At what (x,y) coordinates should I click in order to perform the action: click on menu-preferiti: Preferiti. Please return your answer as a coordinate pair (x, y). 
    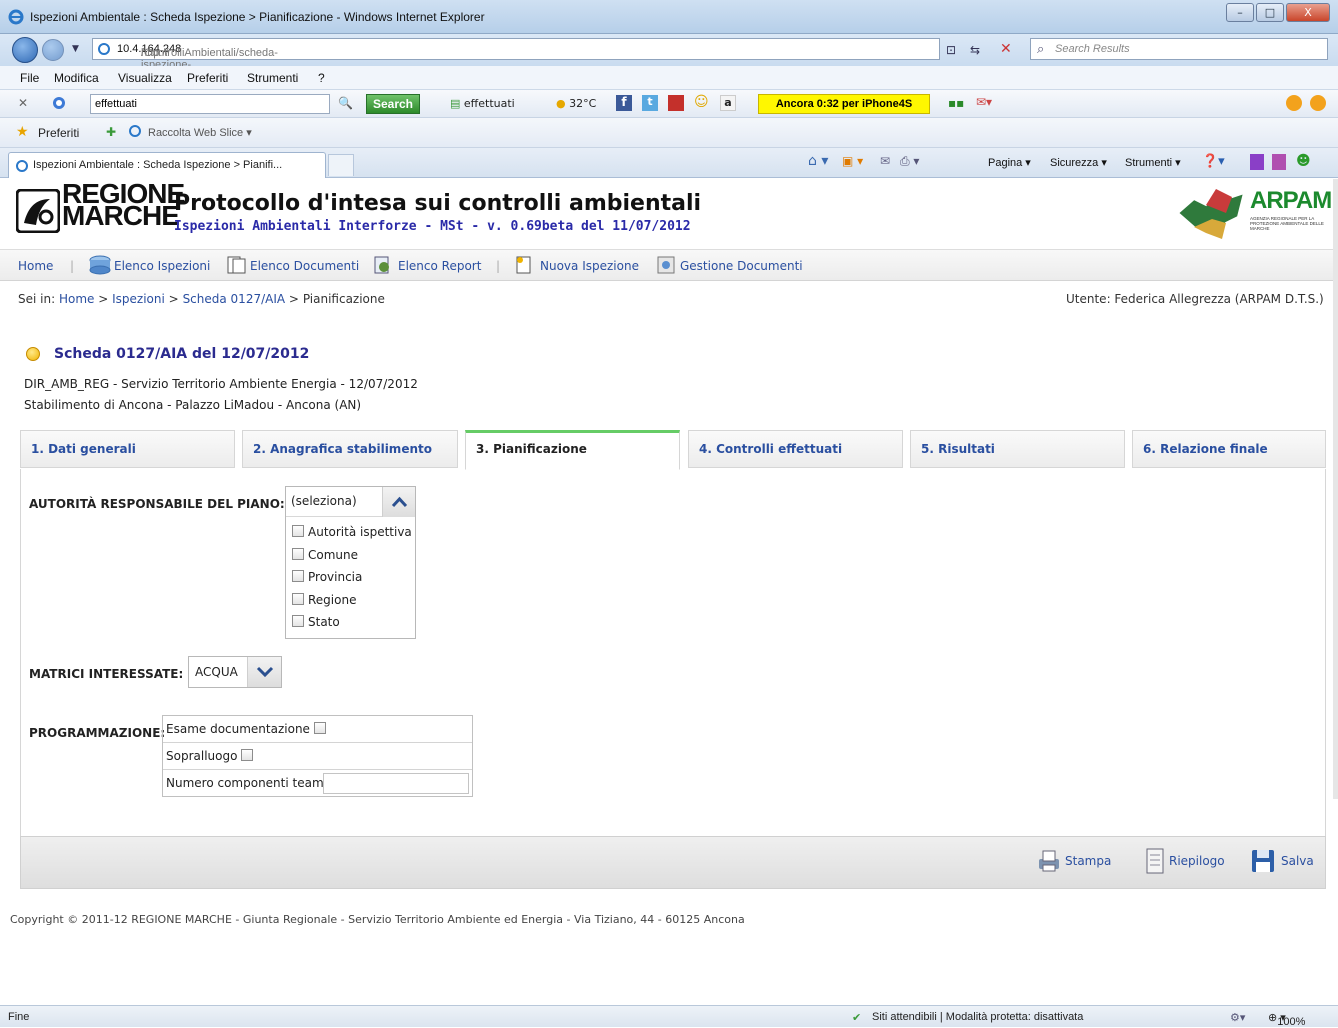
    Looking at the image, I should click on (207, 78).